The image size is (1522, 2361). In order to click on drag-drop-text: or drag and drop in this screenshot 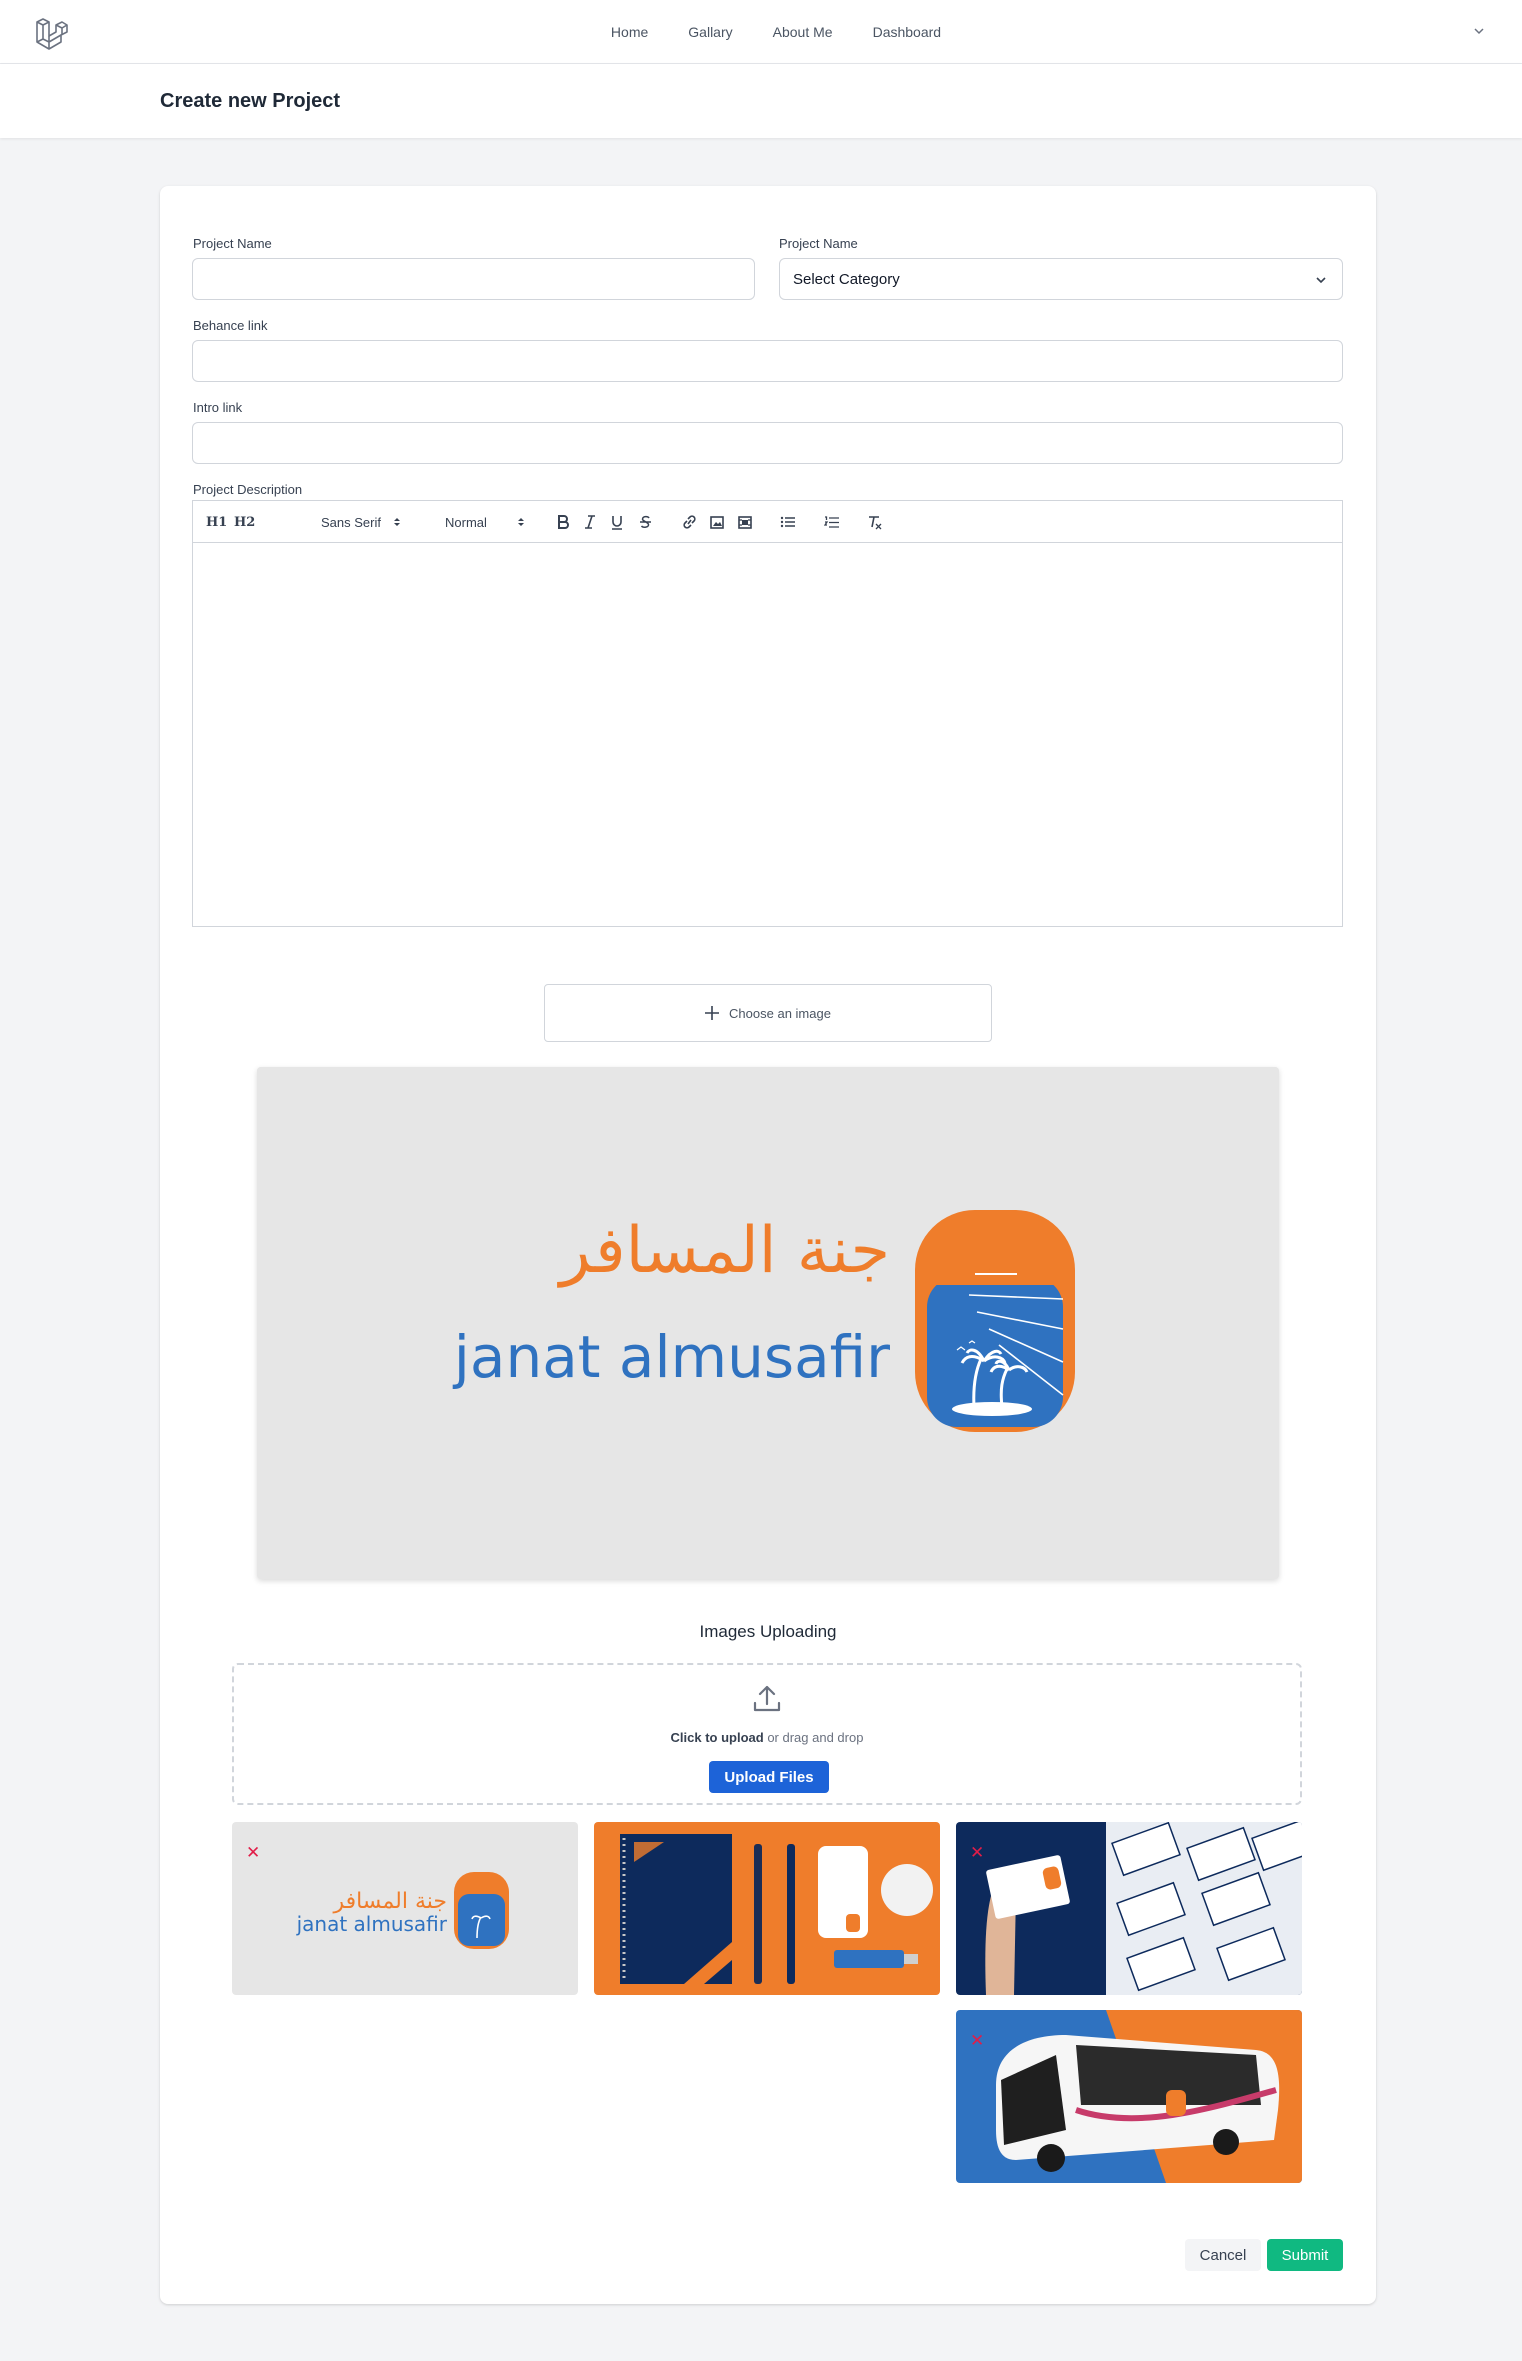, I will do `click(813, 1737)`.